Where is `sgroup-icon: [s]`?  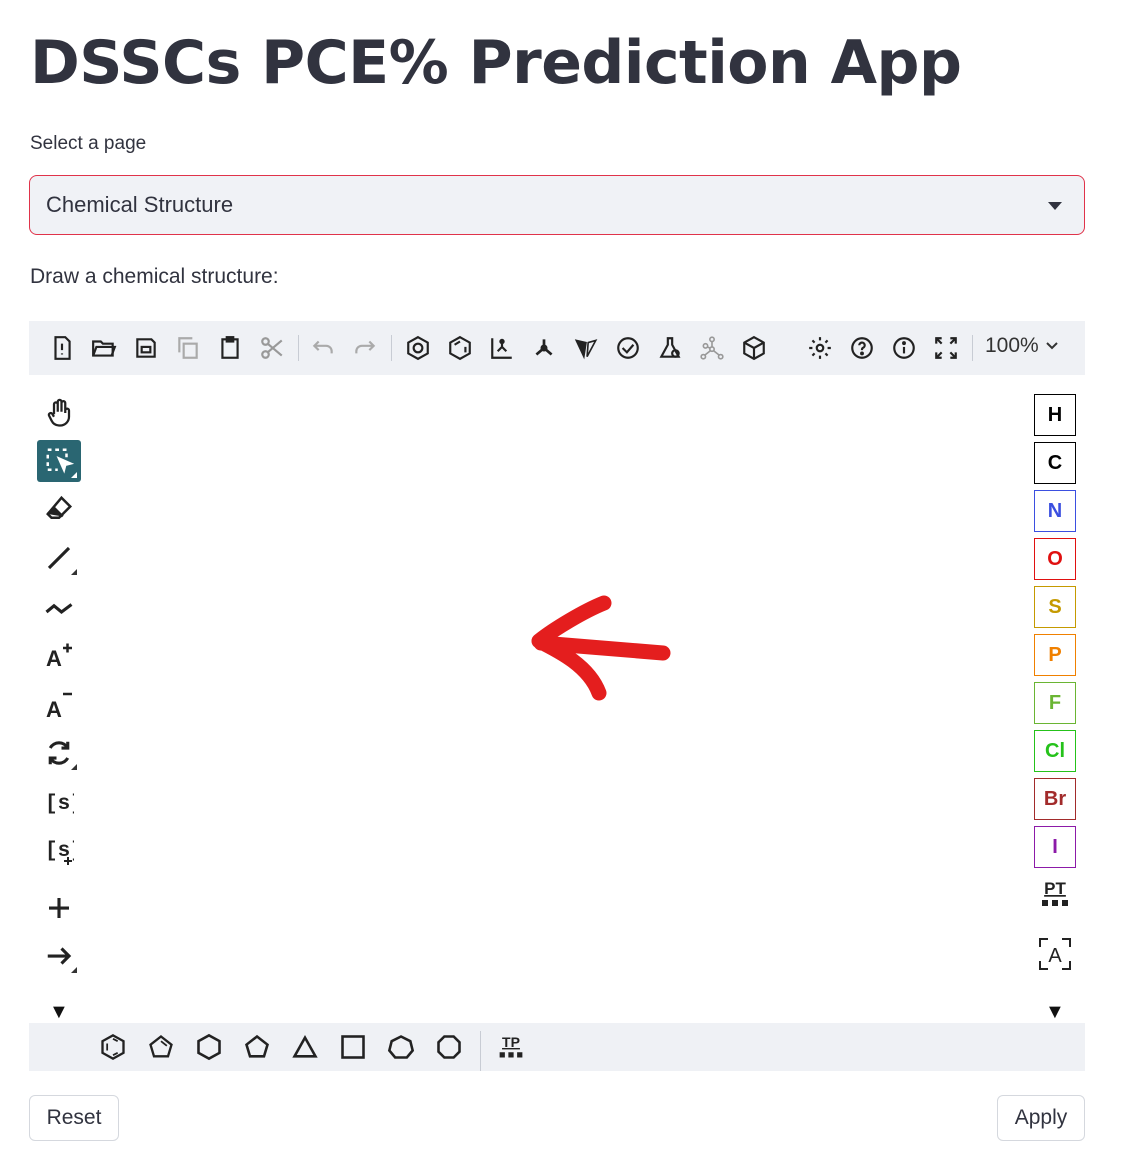
sgroup-icon: [s] is located at coordinates (59, 802).